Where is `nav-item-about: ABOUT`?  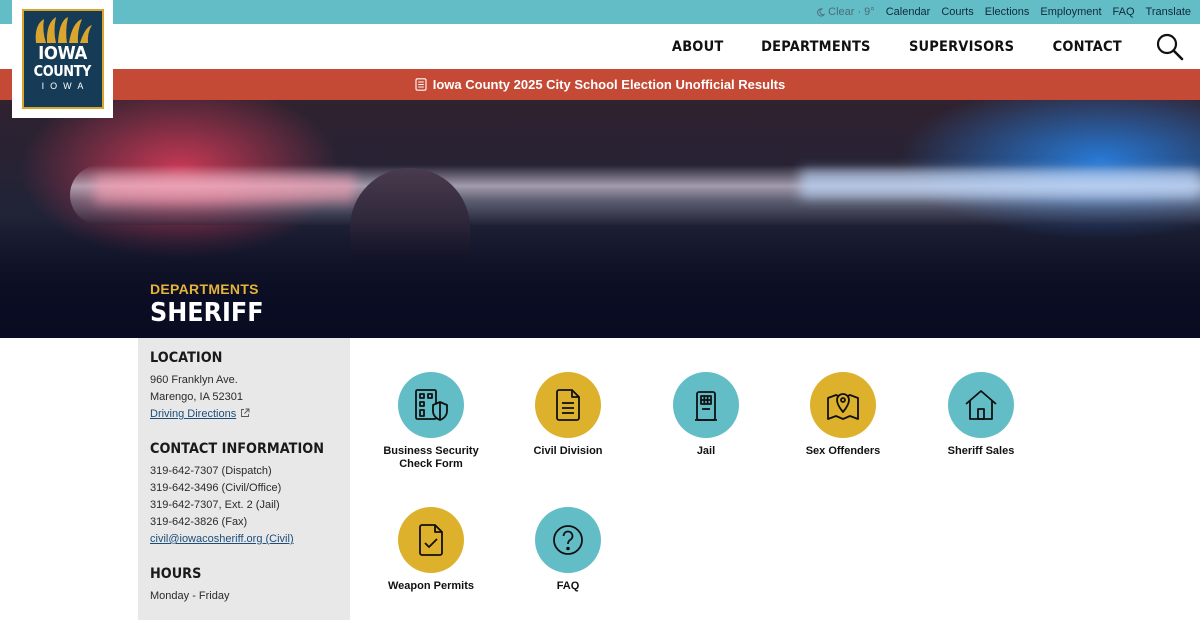 nav-item-about: ABOUT is located at coordinates (697, 47).